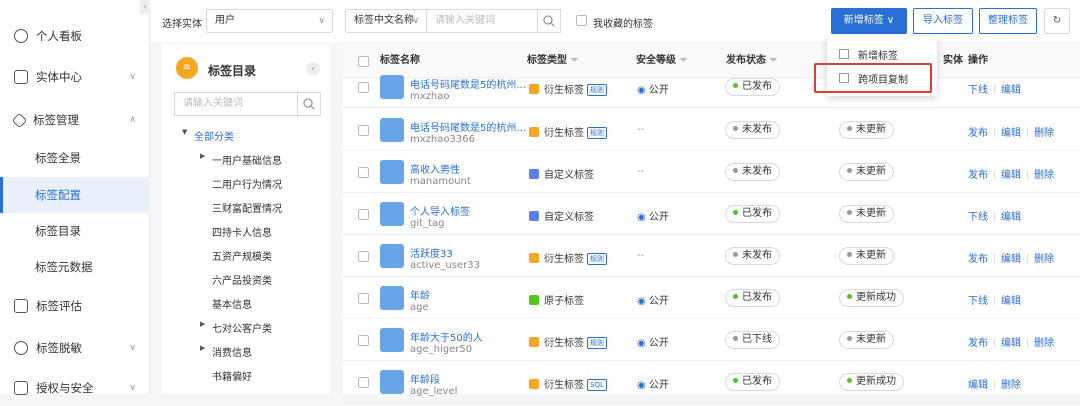  Describe the element at coordinates (309, 104) in the screenshot. I see `tree-search-button` at that location.